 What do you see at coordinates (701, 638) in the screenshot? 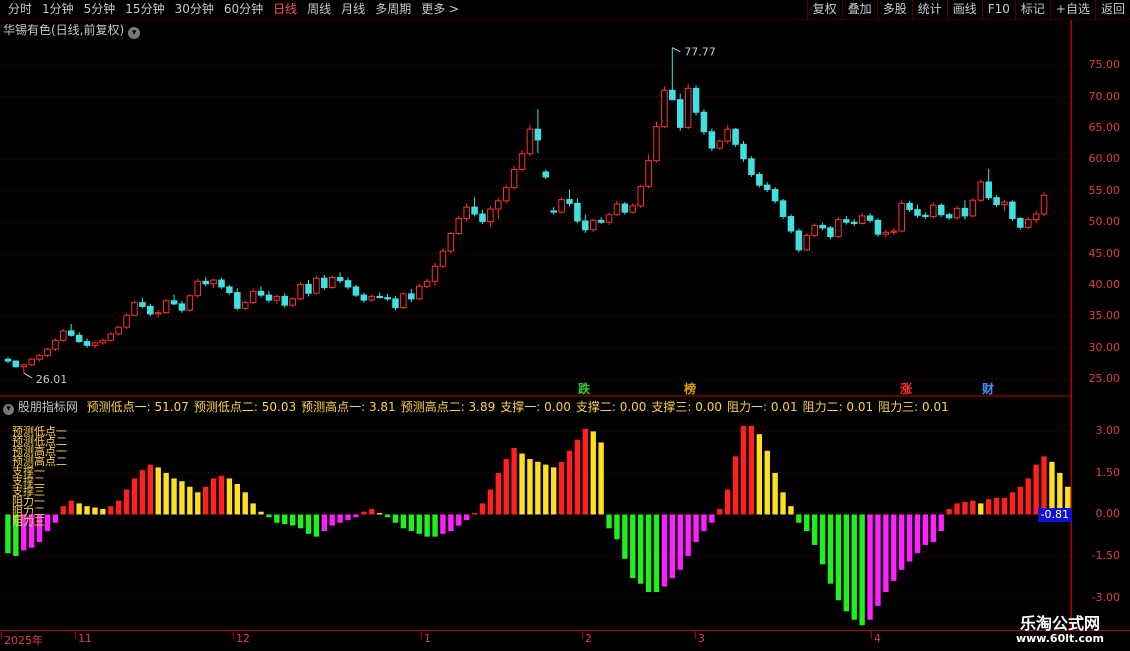
I see `time-tick-label: 3` at bounding box center [701, 638].